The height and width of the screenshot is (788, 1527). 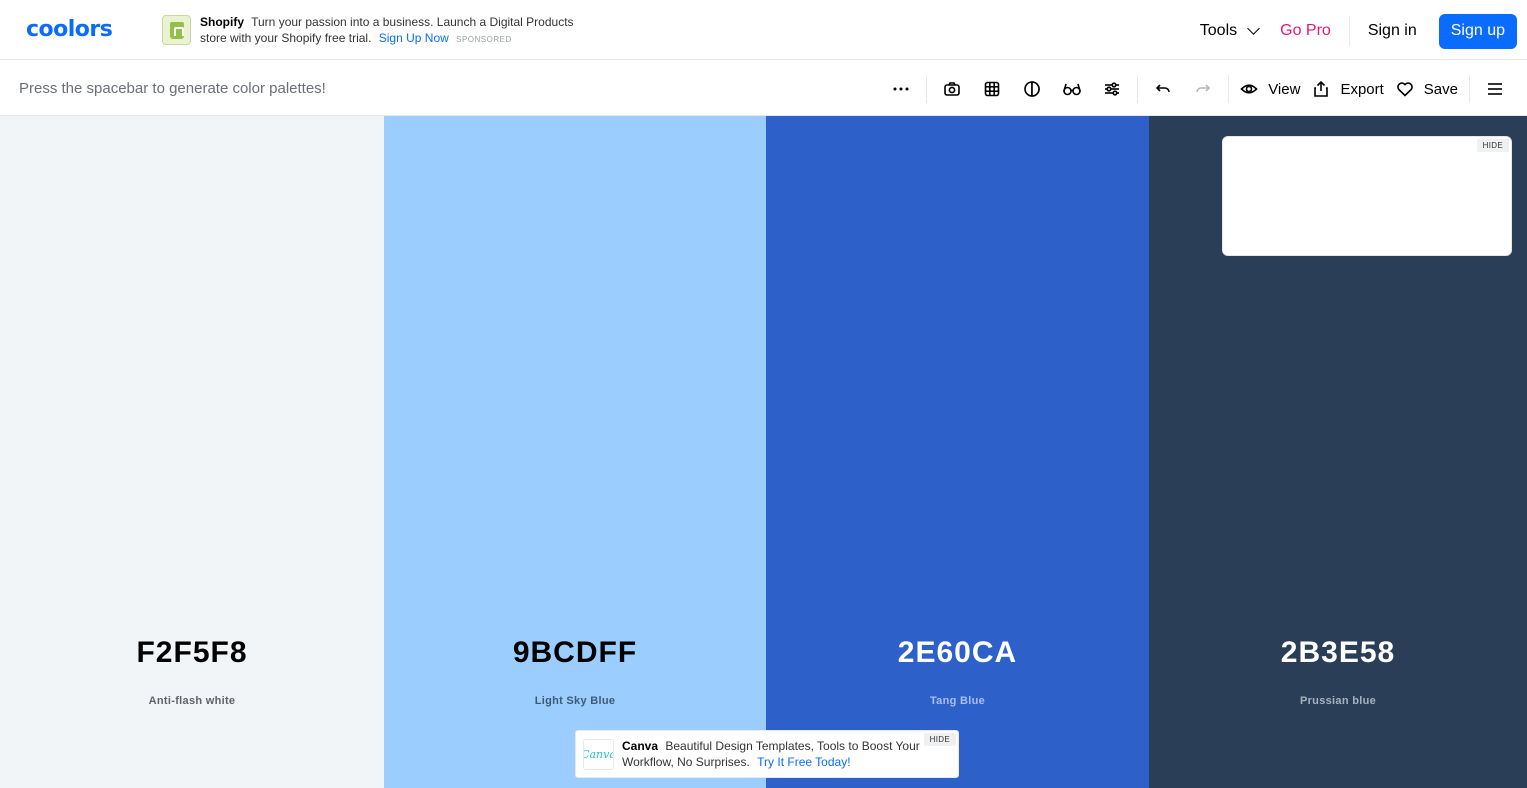 I want to click on ad-cta-link: Sign Up Now, so click(x=414, y=38).